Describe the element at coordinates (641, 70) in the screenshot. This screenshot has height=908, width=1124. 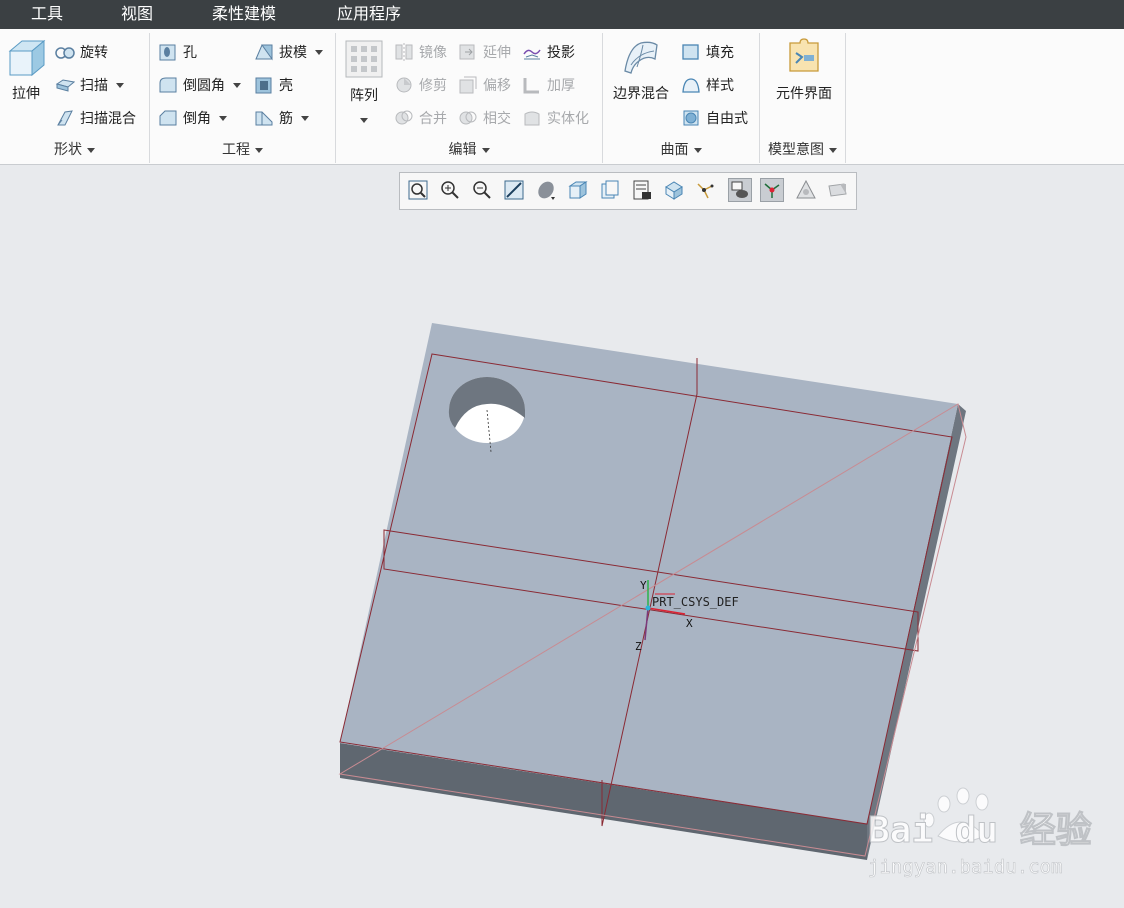
I see `boundary-blend-button: 边界混合` at that location.